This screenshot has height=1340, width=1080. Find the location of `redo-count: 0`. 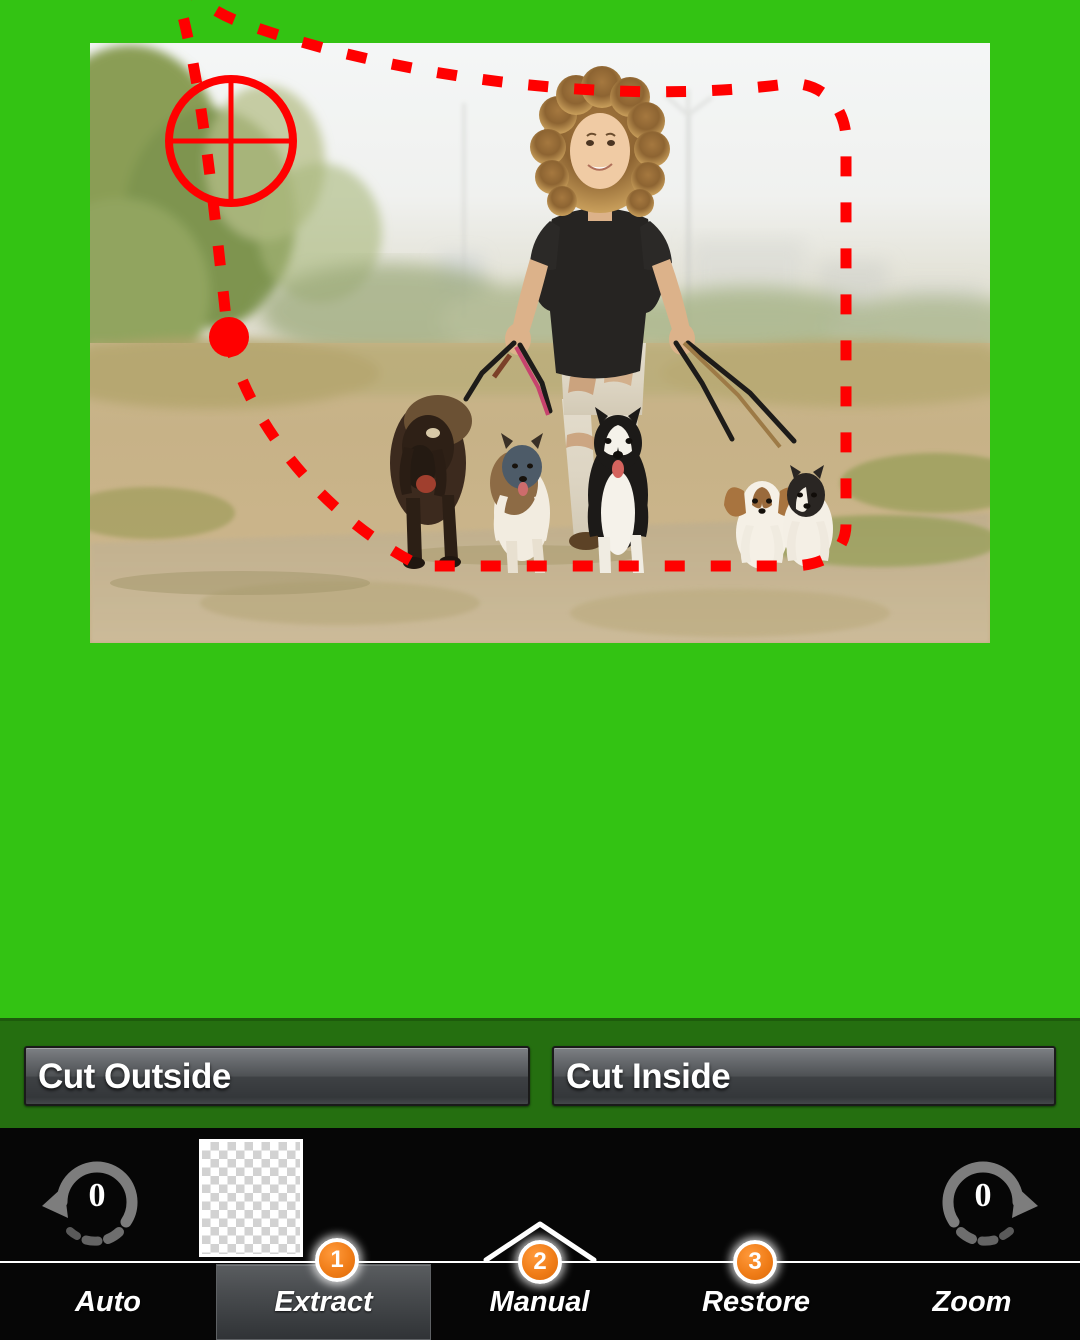

redo-count: 0 is located at coordinates (983, 1195).